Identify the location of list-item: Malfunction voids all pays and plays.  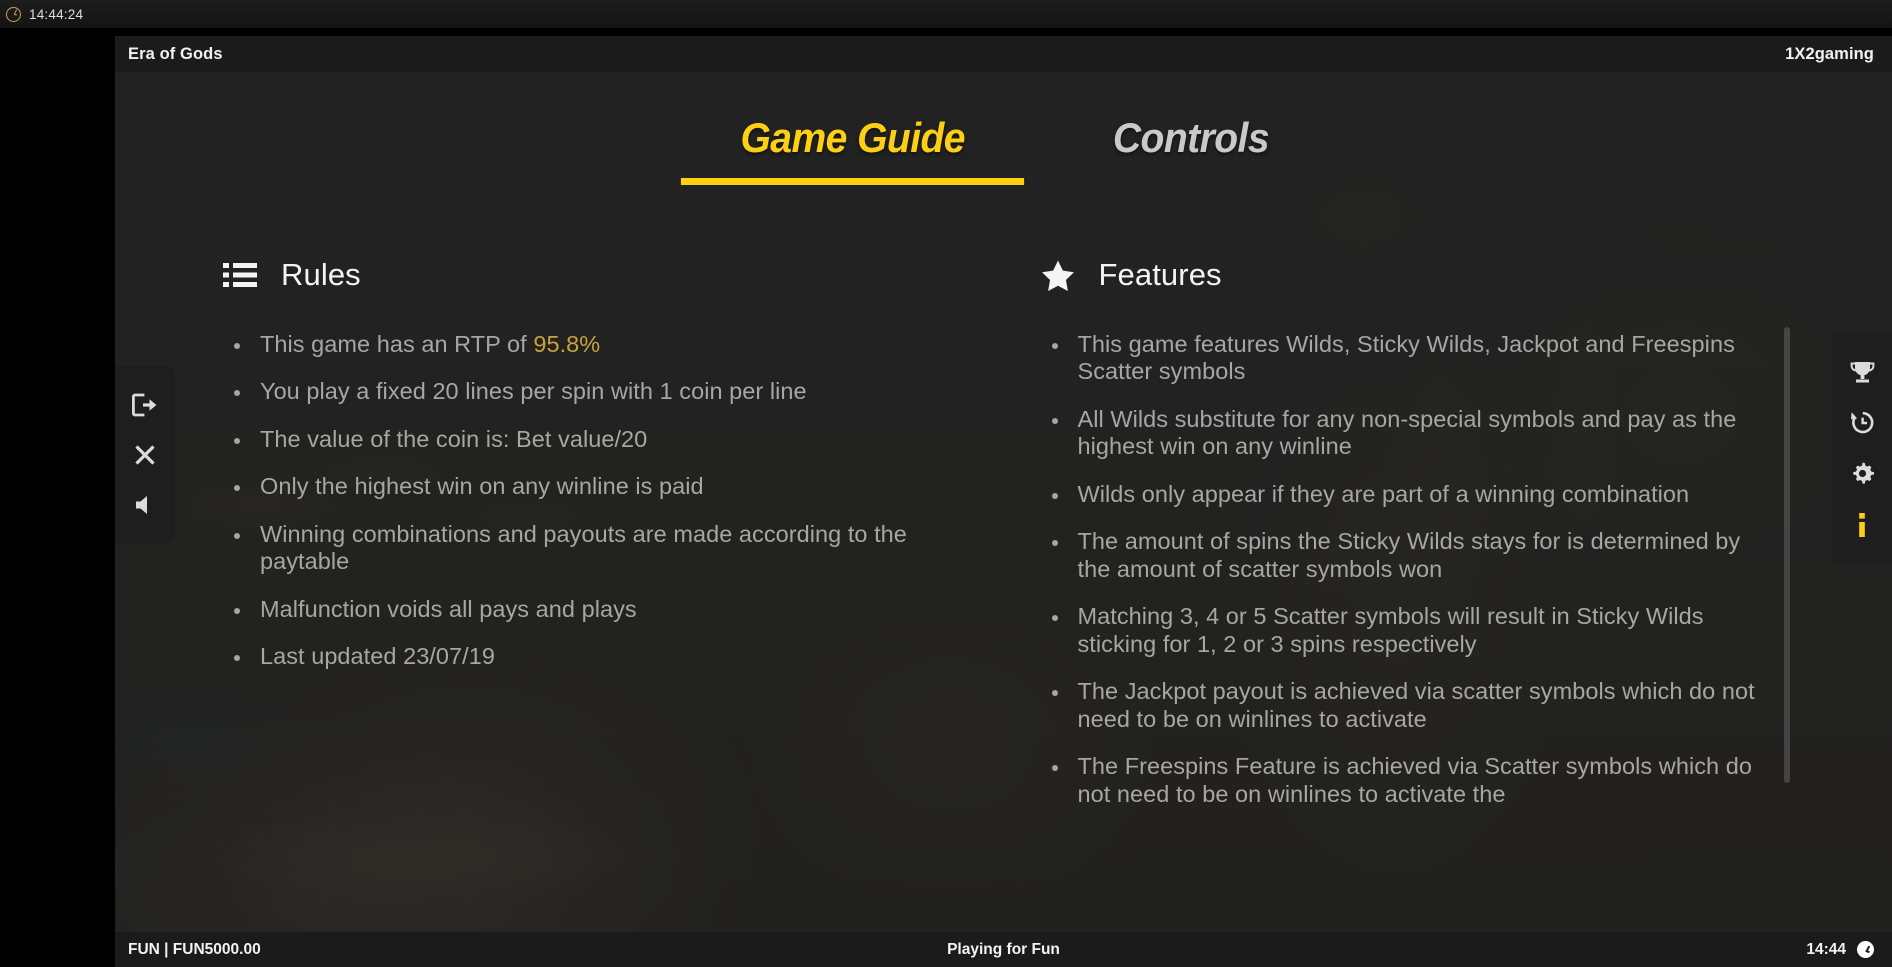
(590, 609).